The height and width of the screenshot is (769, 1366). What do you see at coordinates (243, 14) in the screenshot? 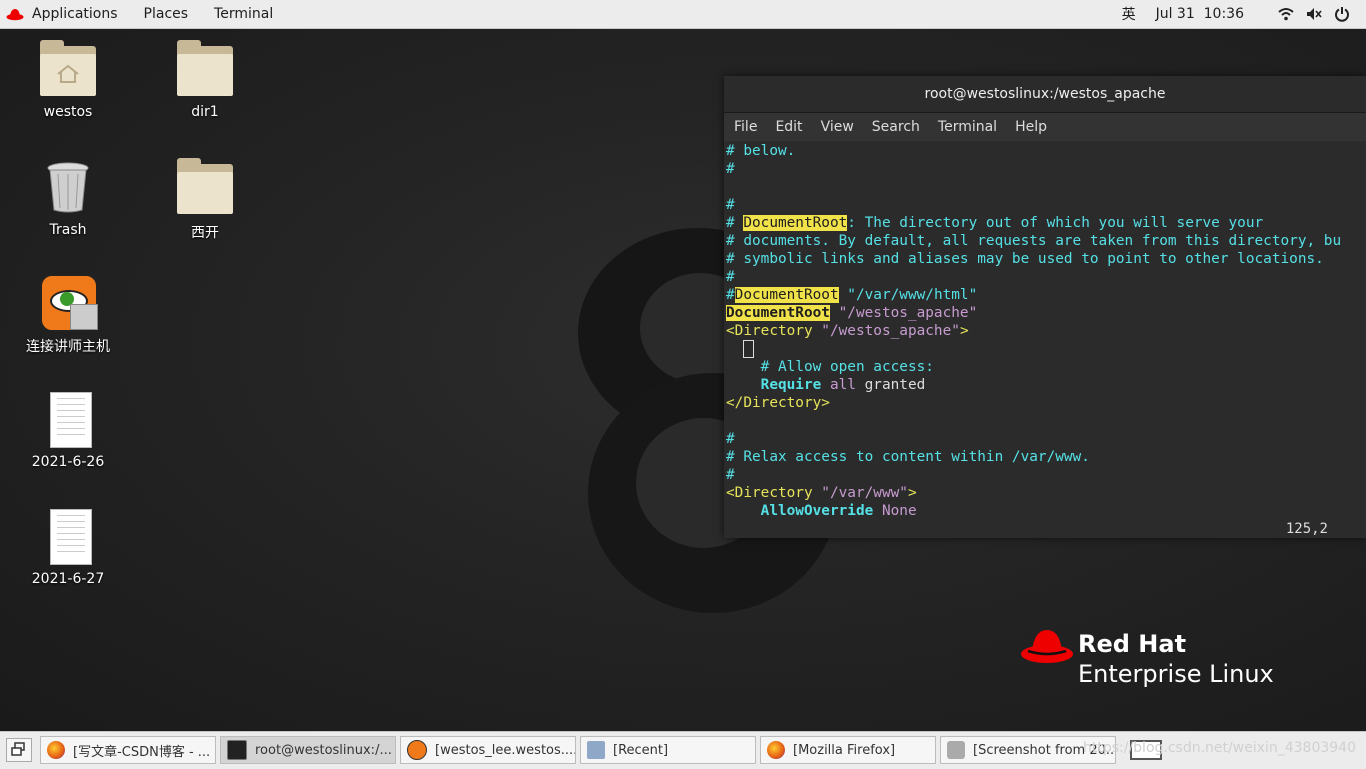
I see `terminal-app-menu: Terminal` at bounding box center [243, 14].